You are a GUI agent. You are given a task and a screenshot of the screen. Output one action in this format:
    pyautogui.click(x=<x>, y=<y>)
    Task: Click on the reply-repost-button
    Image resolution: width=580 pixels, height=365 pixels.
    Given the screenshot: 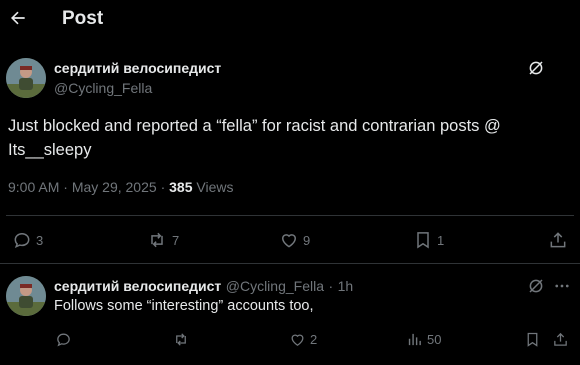 What is the action you would take?
    pyautogui.click(x=181, y=339)
    